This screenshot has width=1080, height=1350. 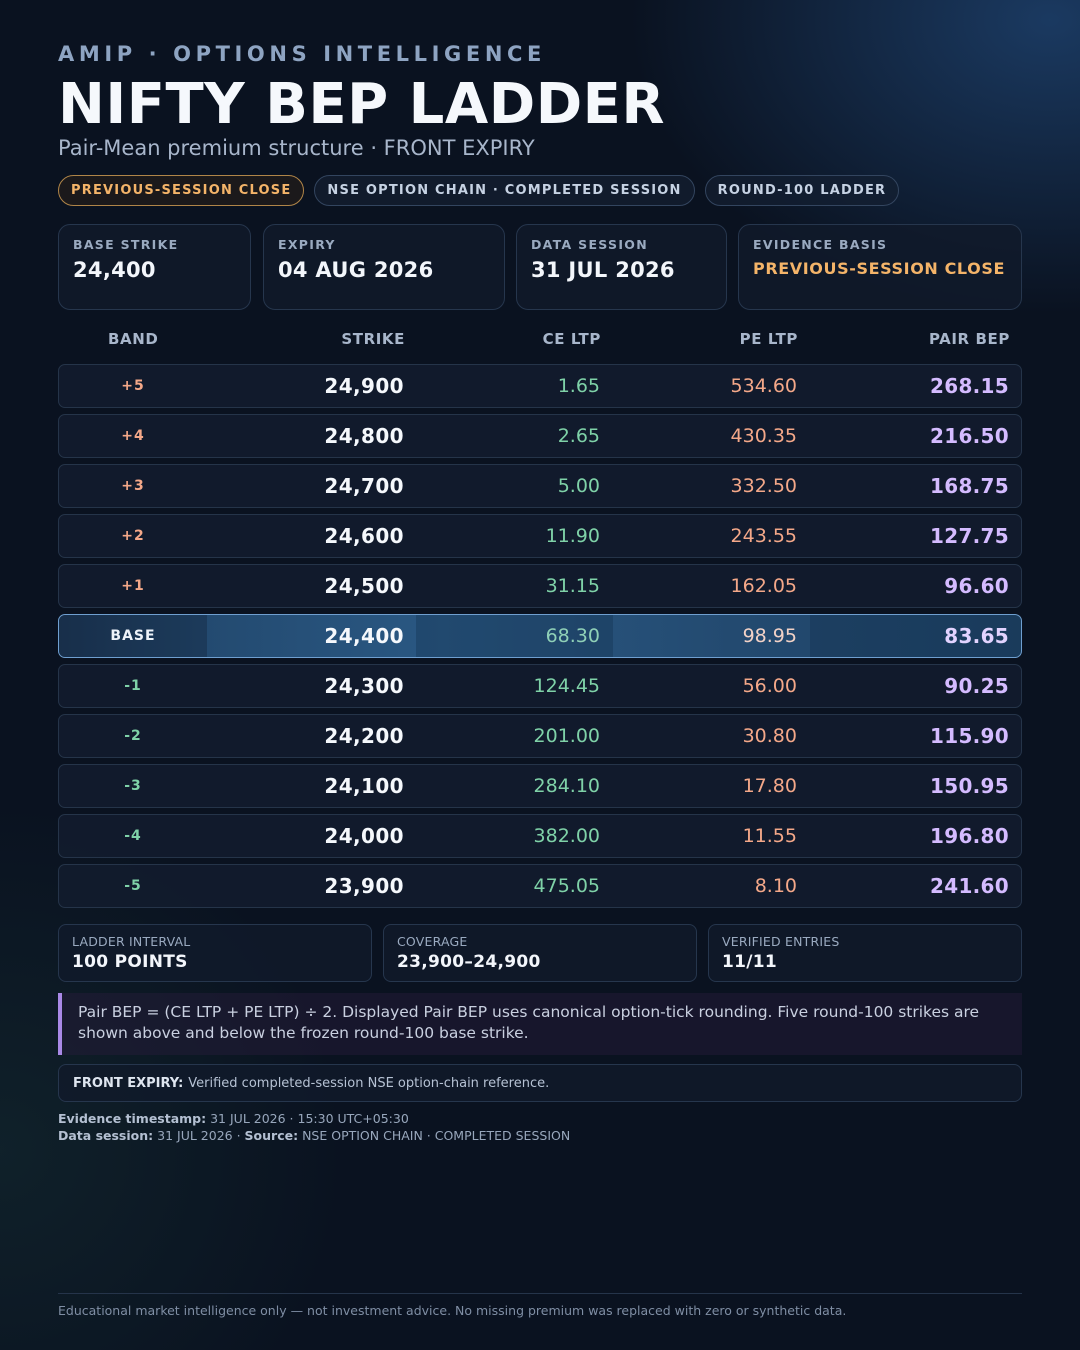 What do you see at coordinates (469, 962) in the screenshot?
I see `coverage-value: 23,900–24,900` at bounding box center [469, 962].